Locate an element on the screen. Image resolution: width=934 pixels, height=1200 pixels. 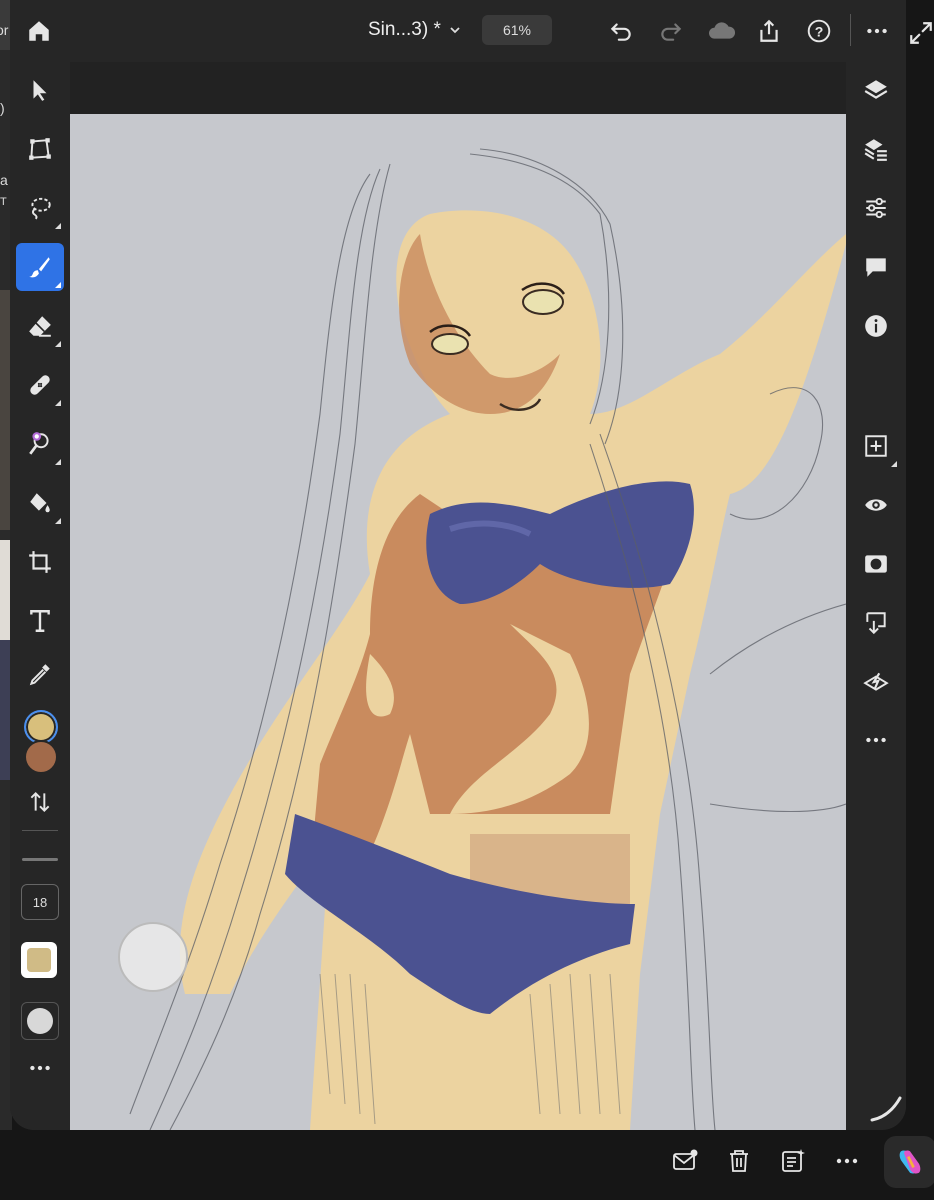
brush-tool is located at coordinates (40, 267).